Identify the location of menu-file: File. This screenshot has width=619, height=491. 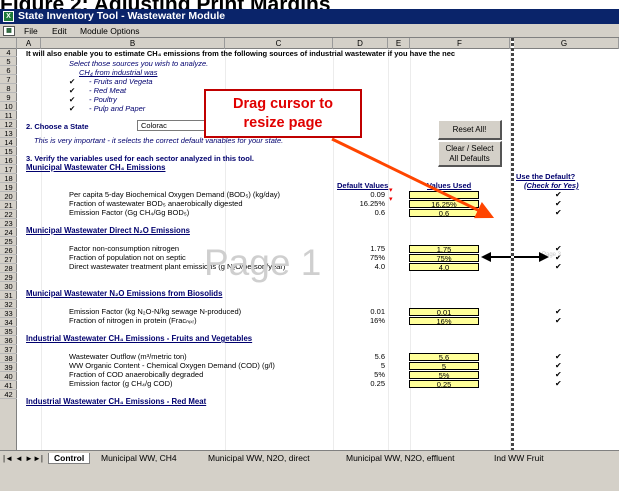
(31, 31).